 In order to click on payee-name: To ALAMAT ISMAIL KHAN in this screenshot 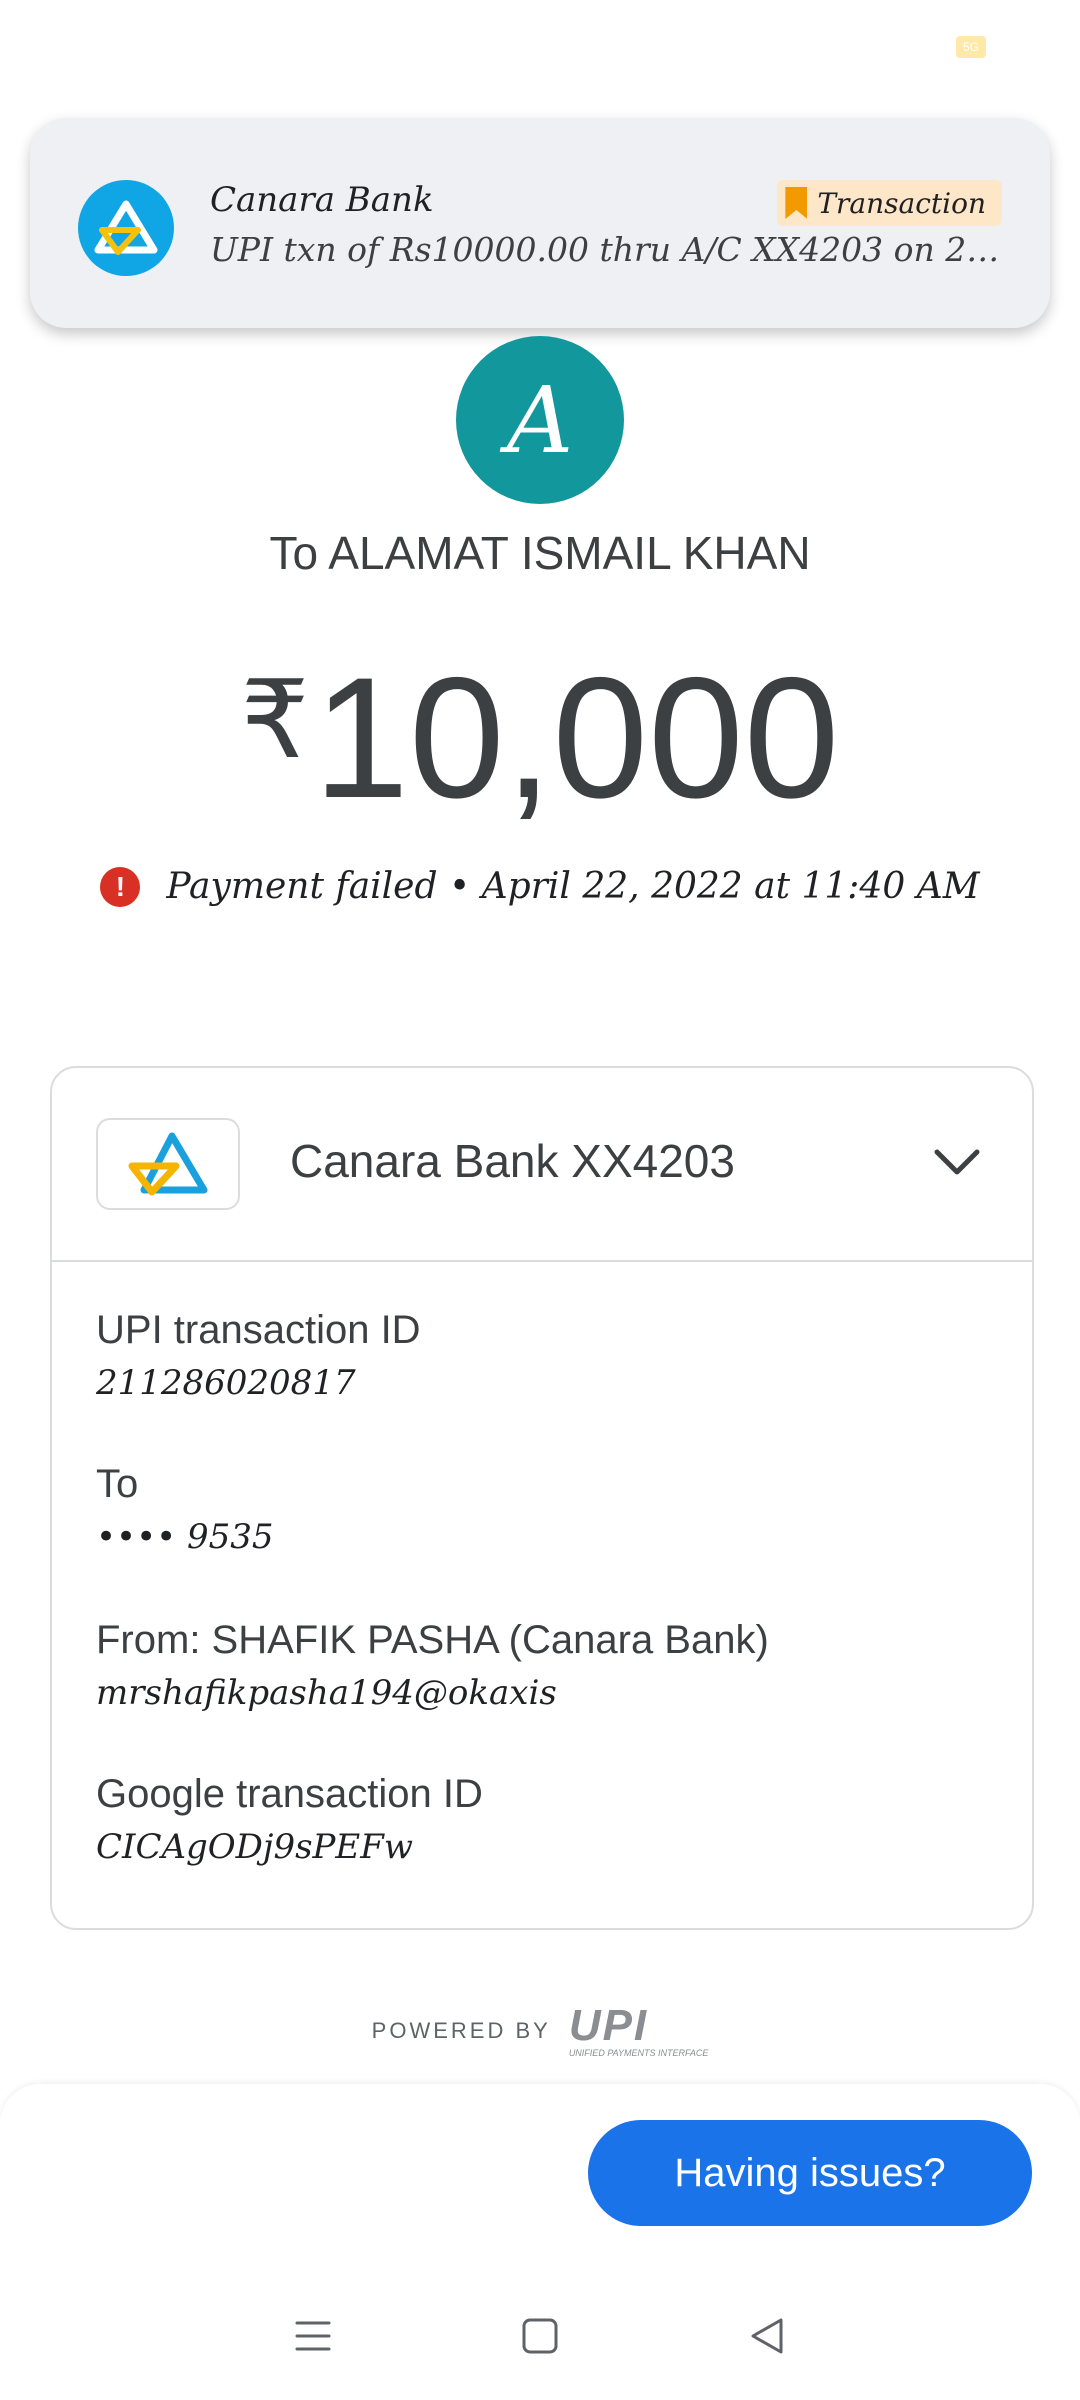, I will do `click(540, 553)`.